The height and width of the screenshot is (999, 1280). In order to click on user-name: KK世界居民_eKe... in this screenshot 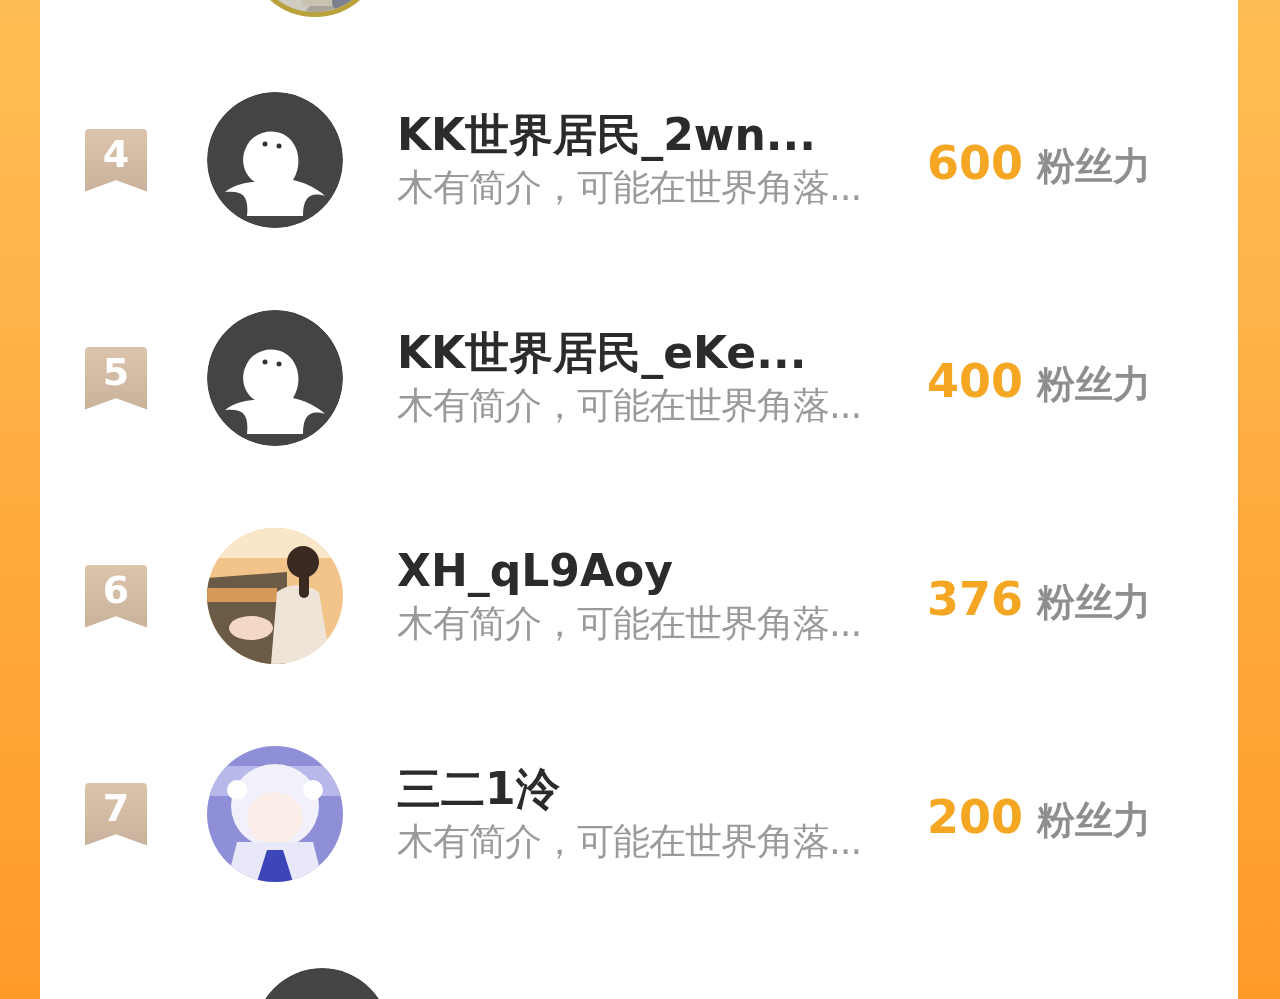, I will do `click(602, 353)`.